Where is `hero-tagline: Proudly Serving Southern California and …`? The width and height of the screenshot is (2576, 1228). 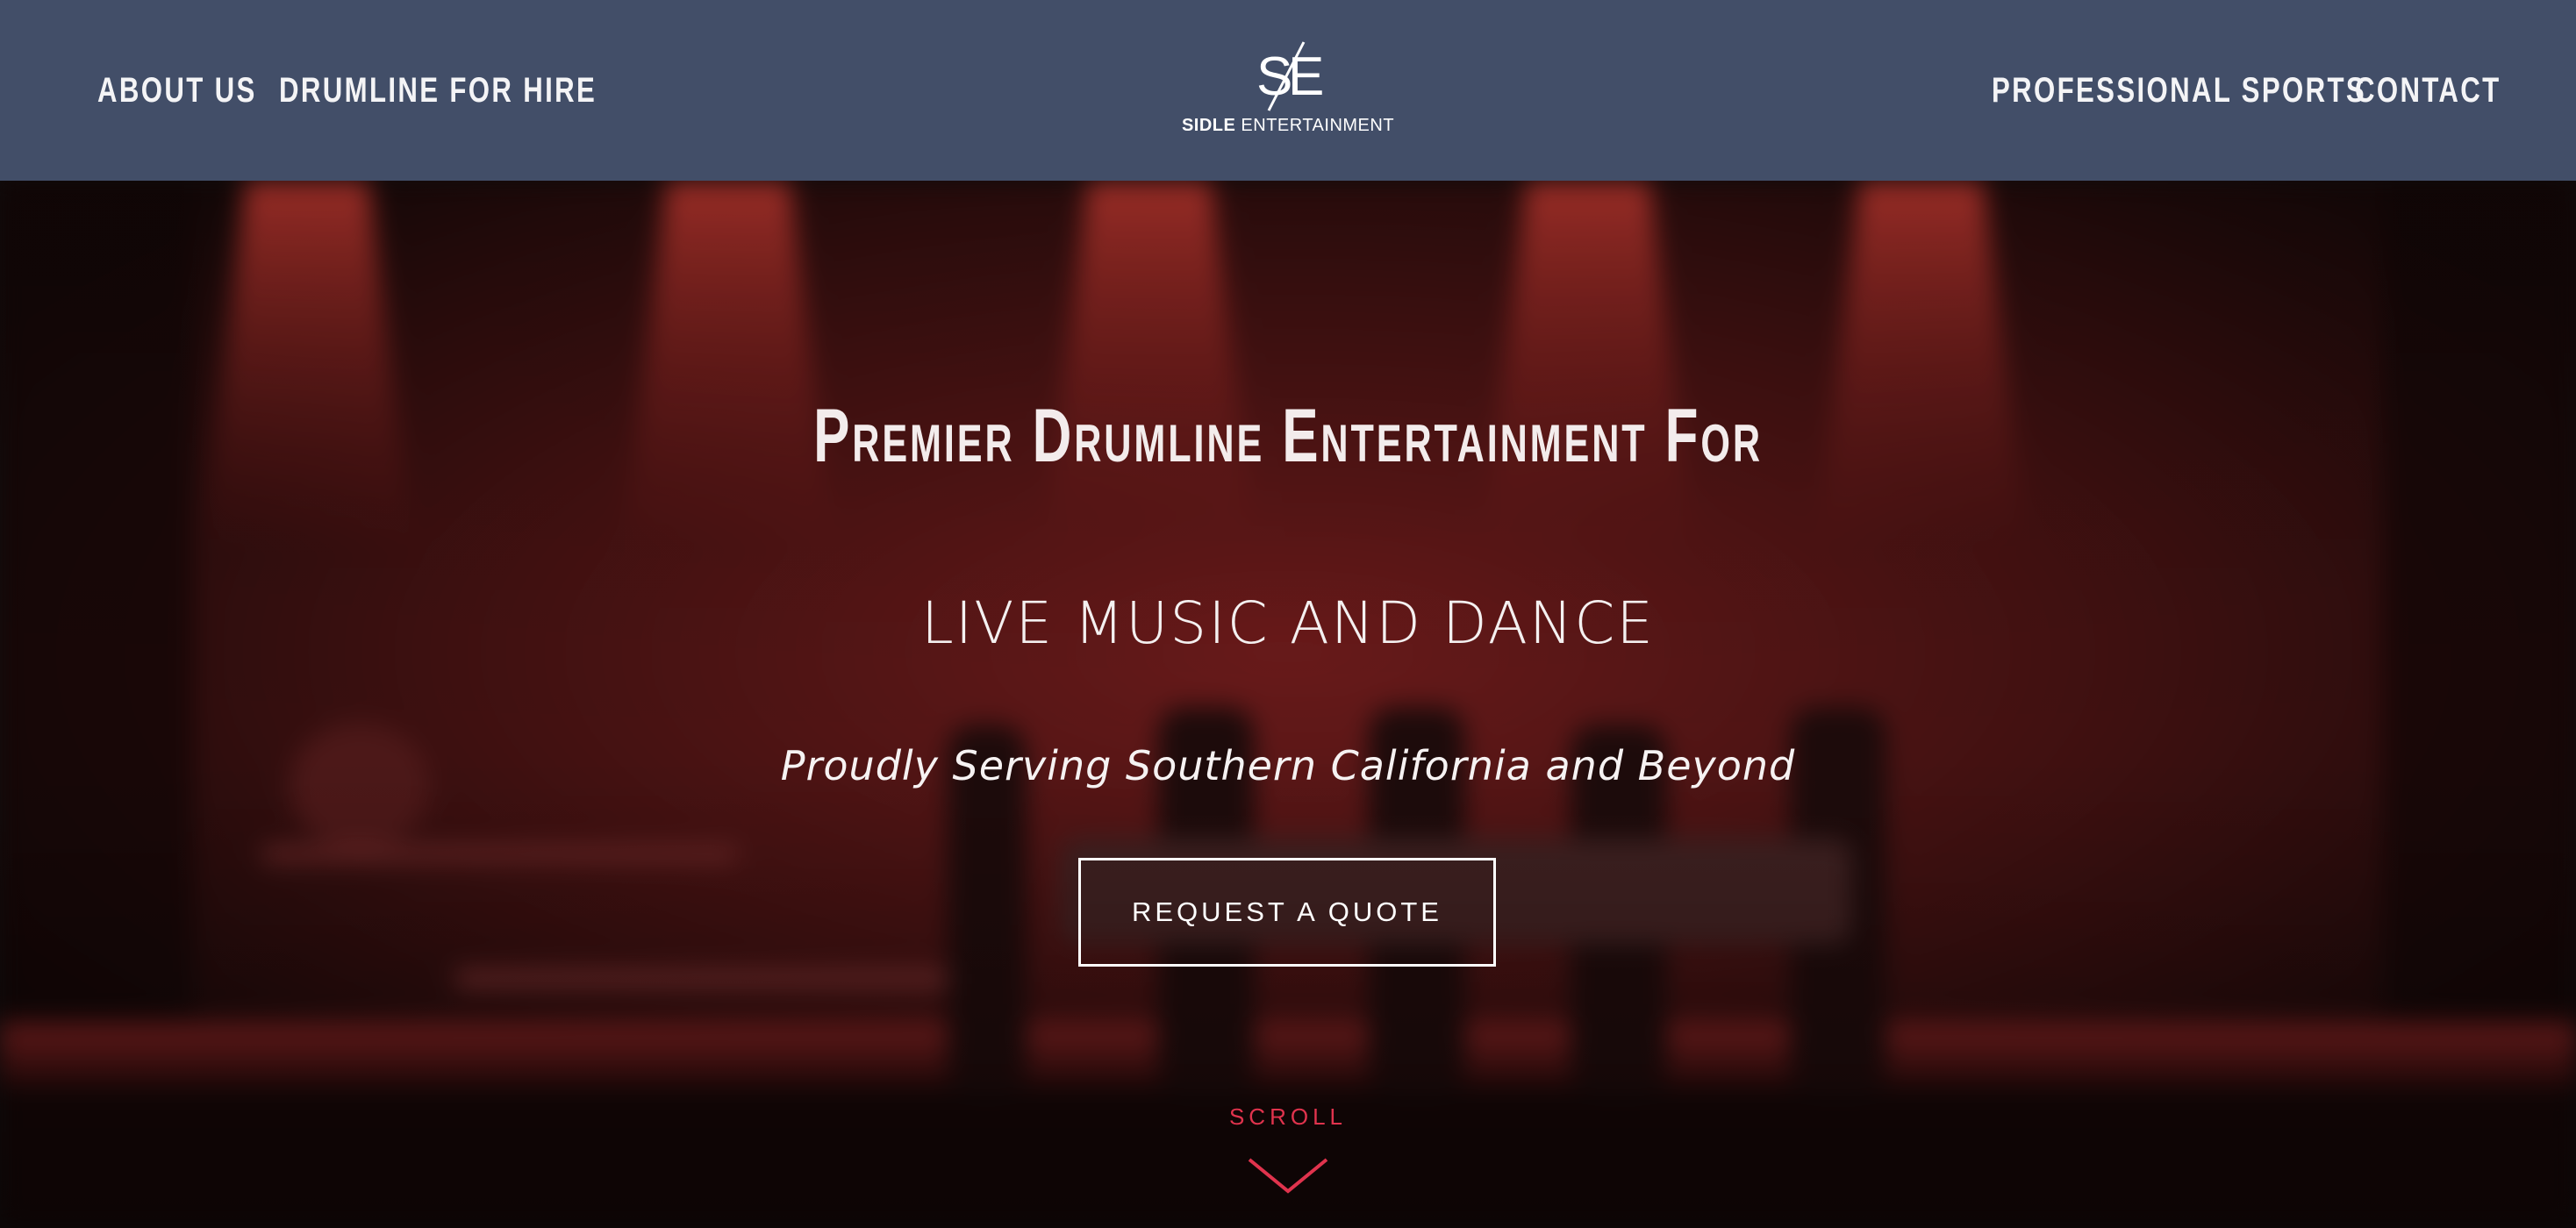
hero-tagline: Proudly Serving Southern California and … is located at coordinates (1288, 765).